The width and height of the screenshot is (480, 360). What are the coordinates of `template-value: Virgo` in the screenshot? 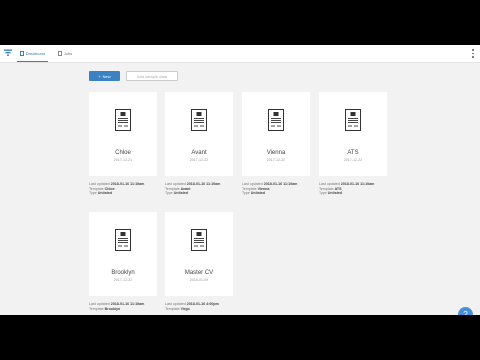 It's located at (185, 308).